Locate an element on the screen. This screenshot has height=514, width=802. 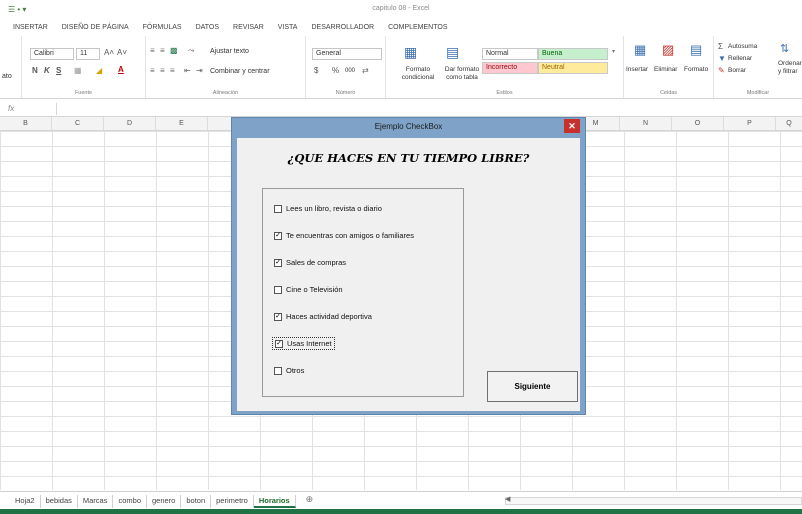
column-header-c: C is located at coordinates (78, 124).